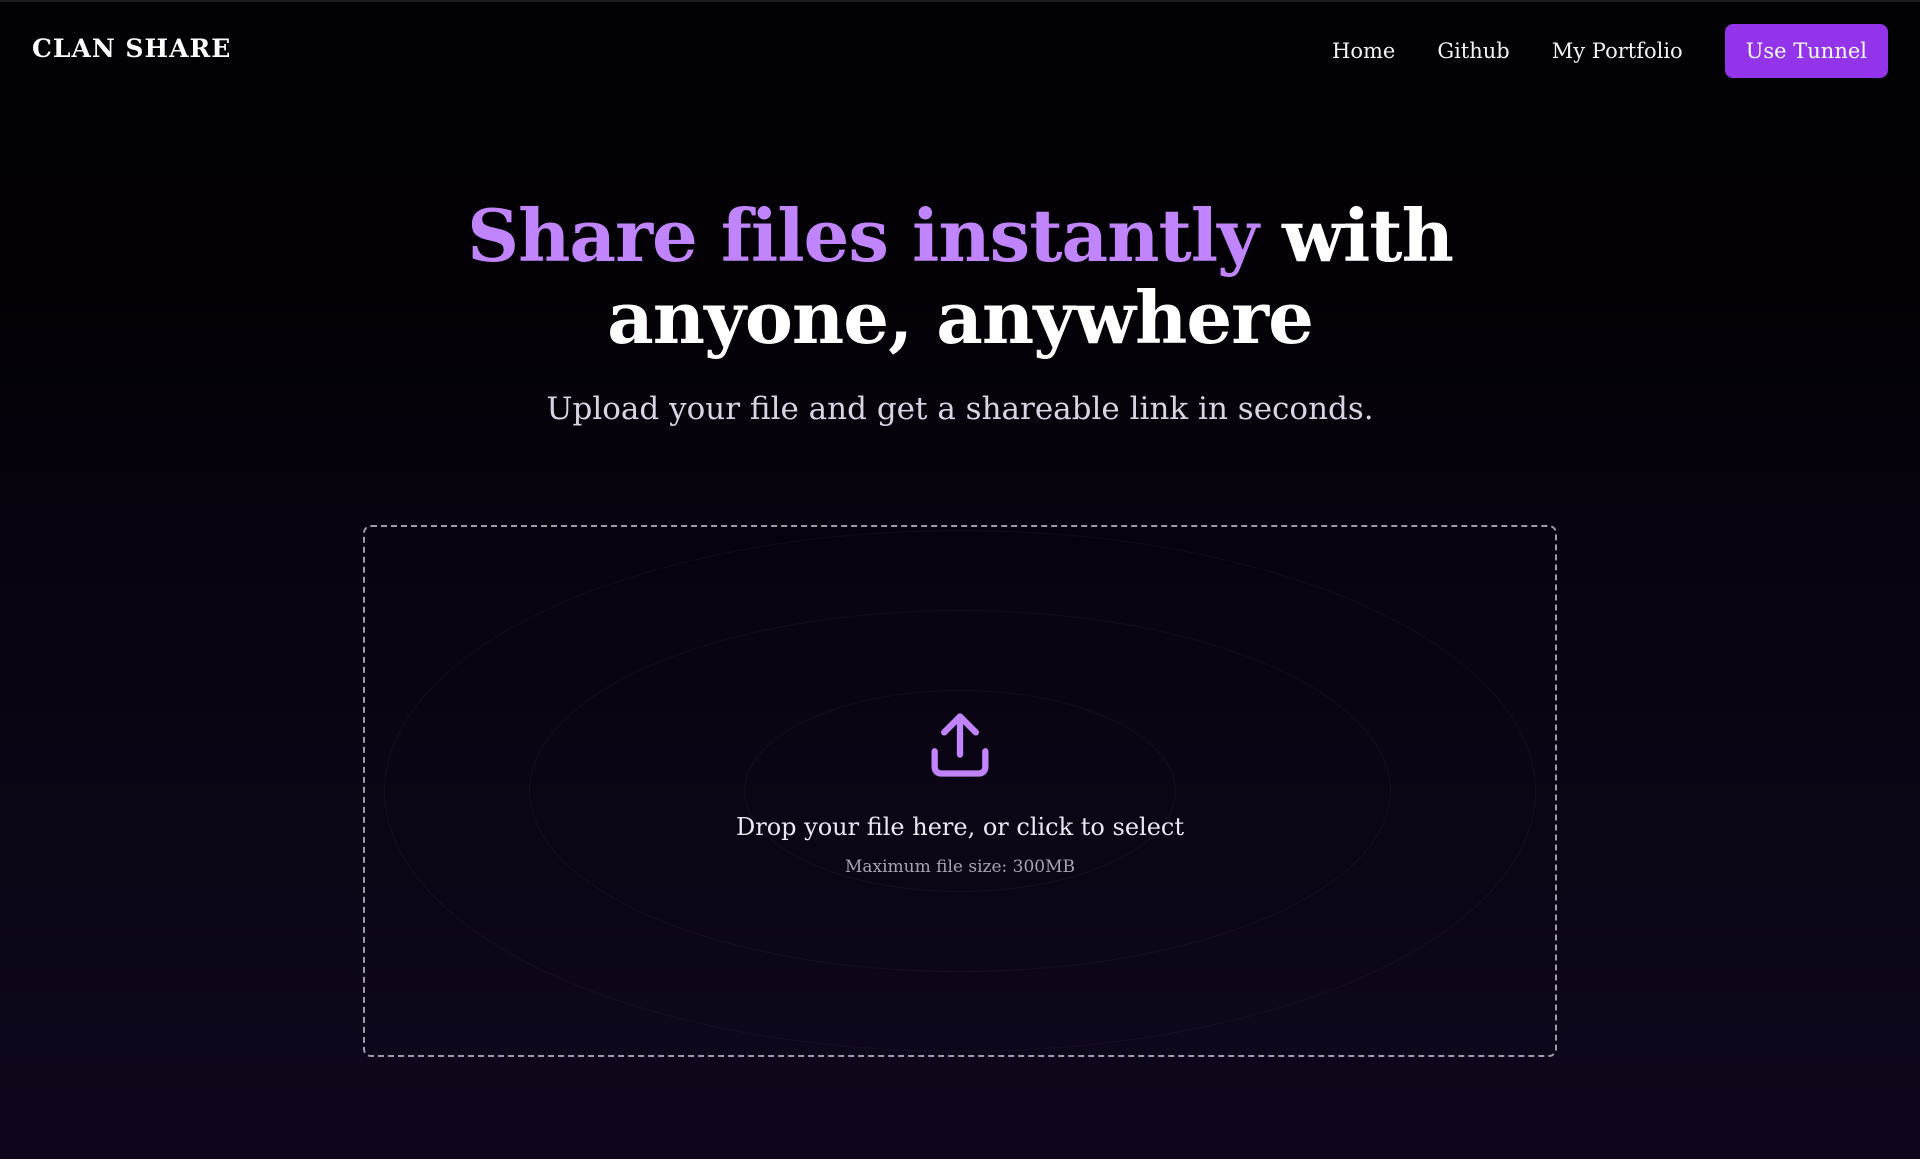  I want to click on headline-line2: anyone, anywhere, so click(960, 317).